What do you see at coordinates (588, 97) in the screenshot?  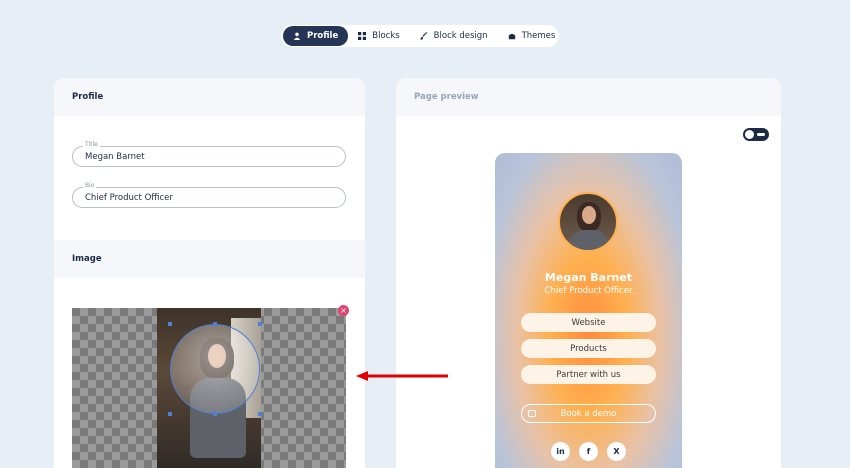 I see `page-preview-header: Page preview` at bounding box center [588, 97].